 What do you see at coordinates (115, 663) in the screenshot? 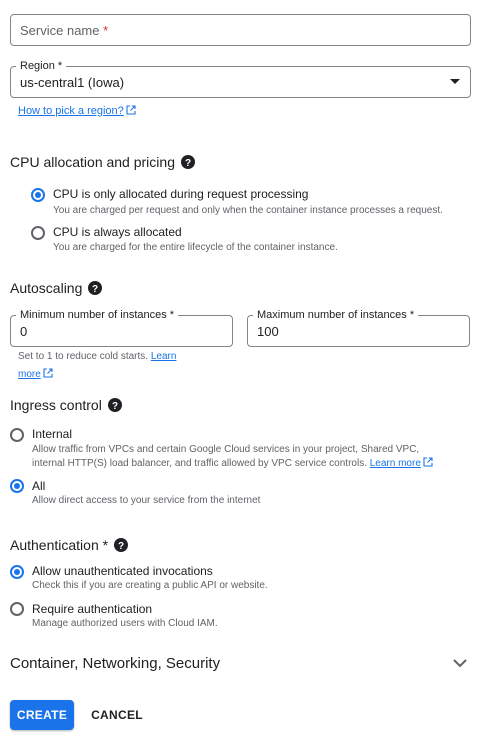
I see `expander-title: Container, Networking, Security` at bounding box center [115, 663].